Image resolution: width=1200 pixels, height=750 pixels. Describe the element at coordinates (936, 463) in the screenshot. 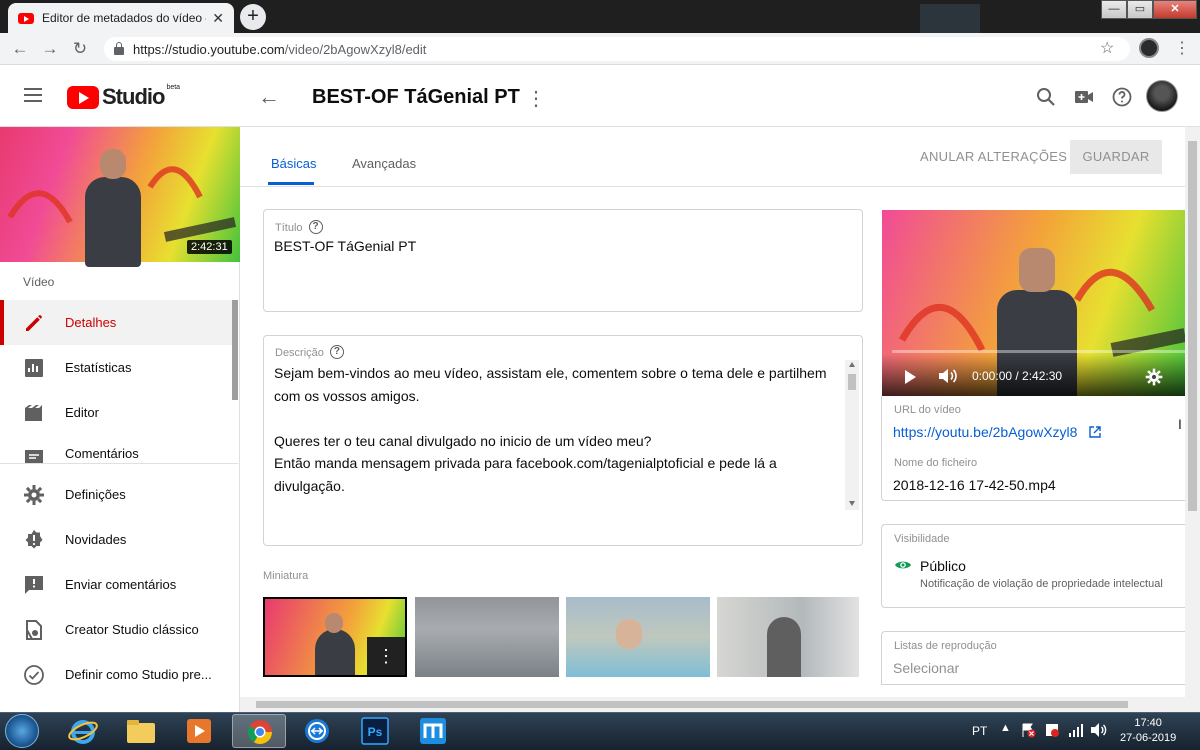

I see `filename-label: Nome do ficheiro` at that location.